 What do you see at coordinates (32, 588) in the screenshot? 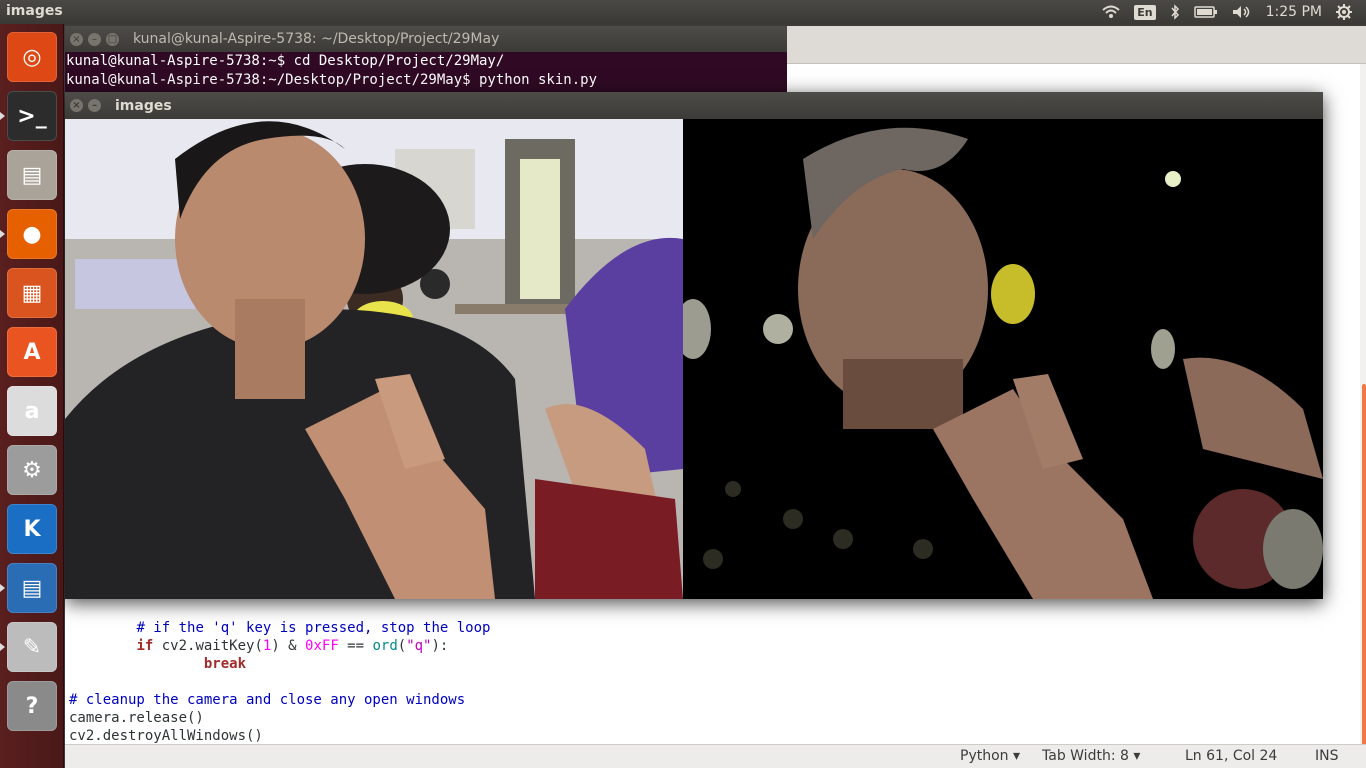
I see `writer-icon-glyph: ▤` at bounding box center [32, 588].